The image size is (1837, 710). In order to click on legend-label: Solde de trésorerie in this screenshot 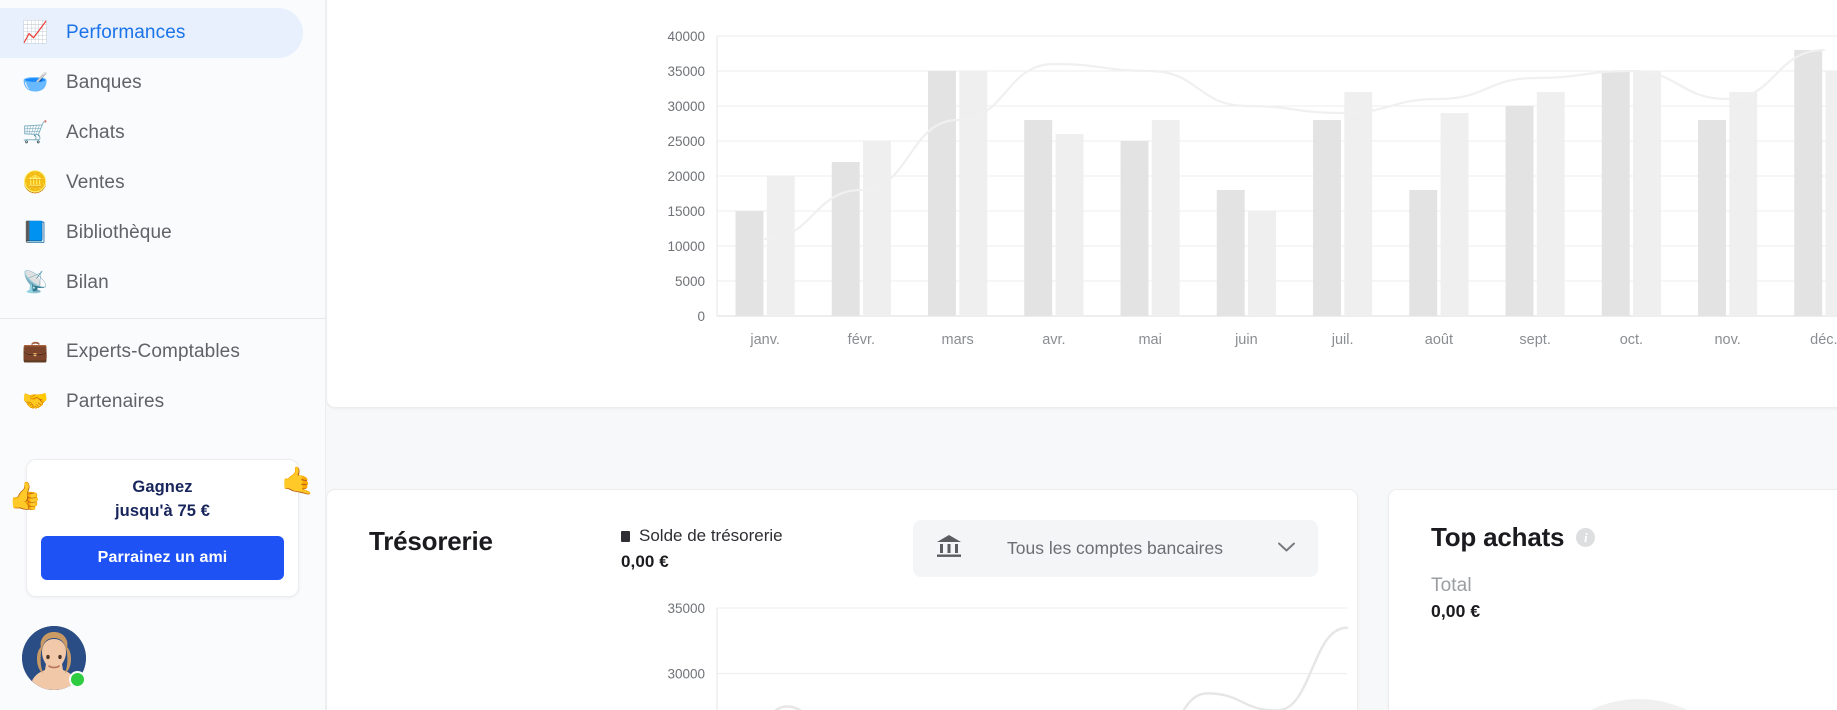, I will do `click(711, 535)`.